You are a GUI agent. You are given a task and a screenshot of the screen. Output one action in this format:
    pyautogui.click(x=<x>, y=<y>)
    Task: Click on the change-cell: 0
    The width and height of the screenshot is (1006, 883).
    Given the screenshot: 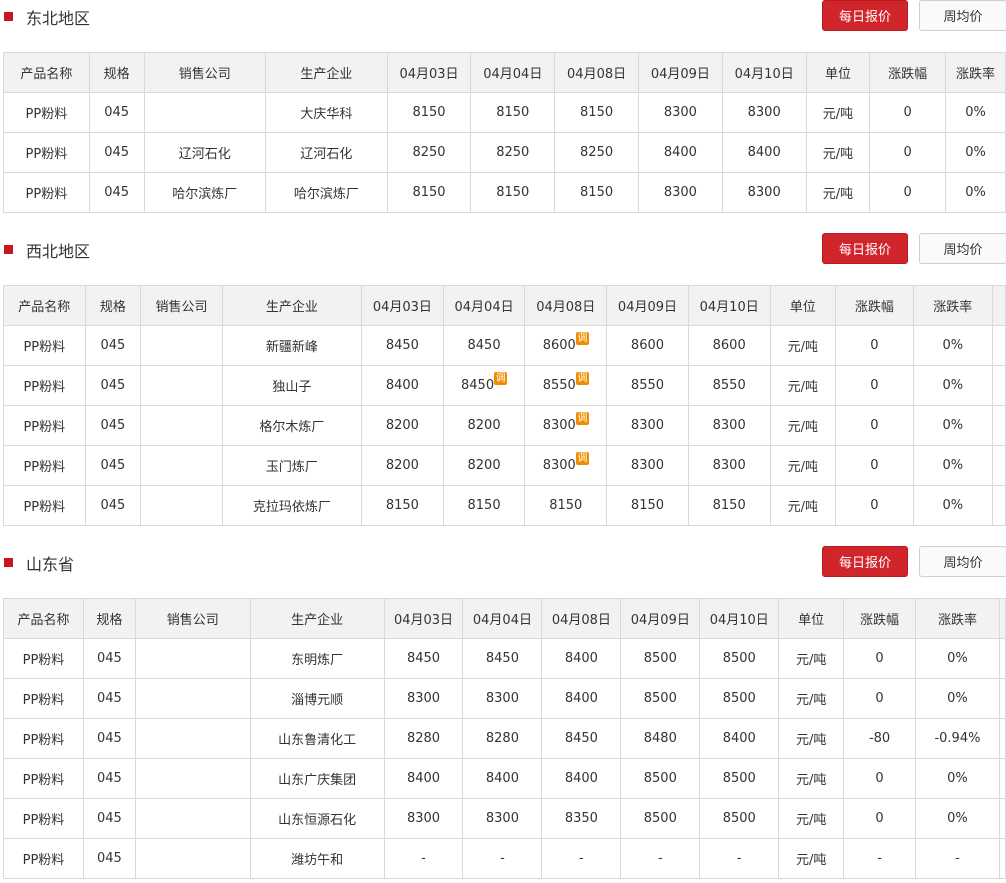 What is the action you would take?
    pyautogui.click(x=880, y=818)
    